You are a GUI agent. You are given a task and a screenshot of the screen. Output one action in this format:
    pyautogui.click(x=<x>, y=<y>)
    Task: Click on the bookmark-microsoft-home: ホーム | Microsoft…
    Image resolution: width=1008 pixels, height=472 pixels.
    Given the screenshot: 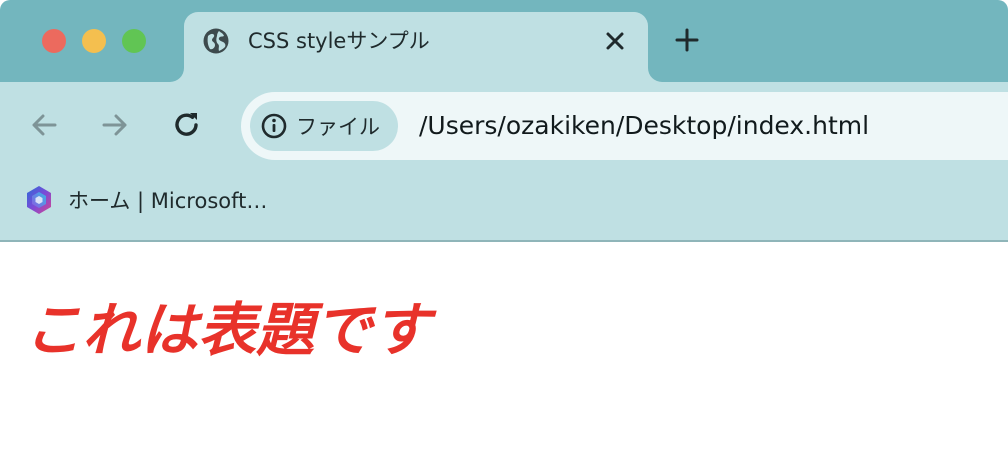 What is the action you would take?
    pyautogui.click(x=144, y=200)
    